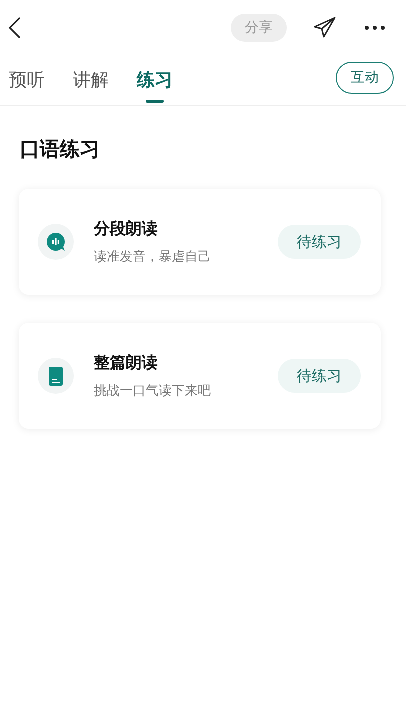 The image size is (406, 709). What do you see at coordinates (325, 28) in the screenshot?
I see `send-icon` at bounding box center [325, 28].